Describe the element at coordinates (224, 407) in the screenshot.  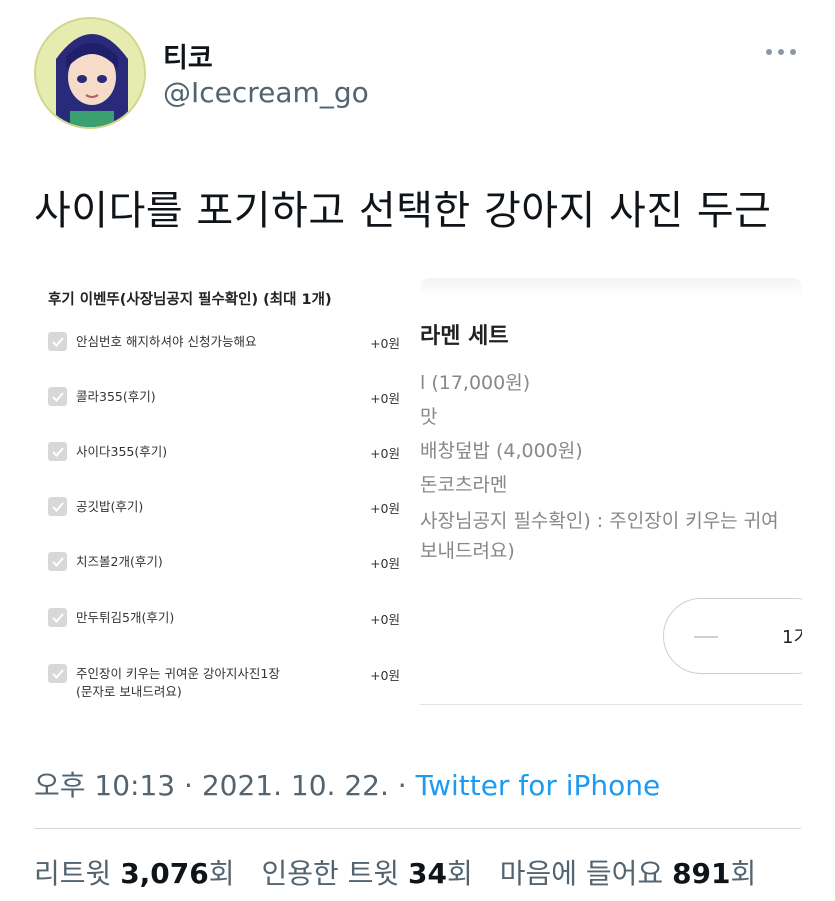
I see `option-row: 콜라355(후기) +0원` at that location.